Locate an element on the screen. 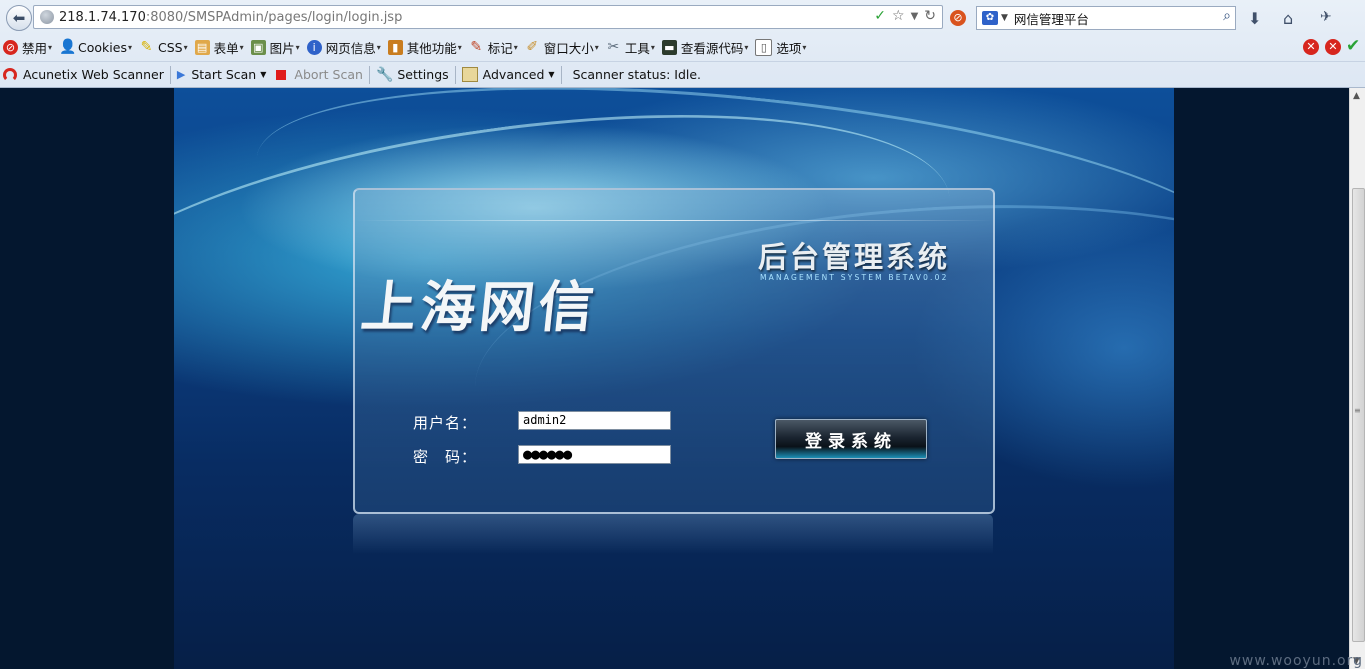 The image size is (1365, 669). info-icon: i is located at coordinates (314, 47).